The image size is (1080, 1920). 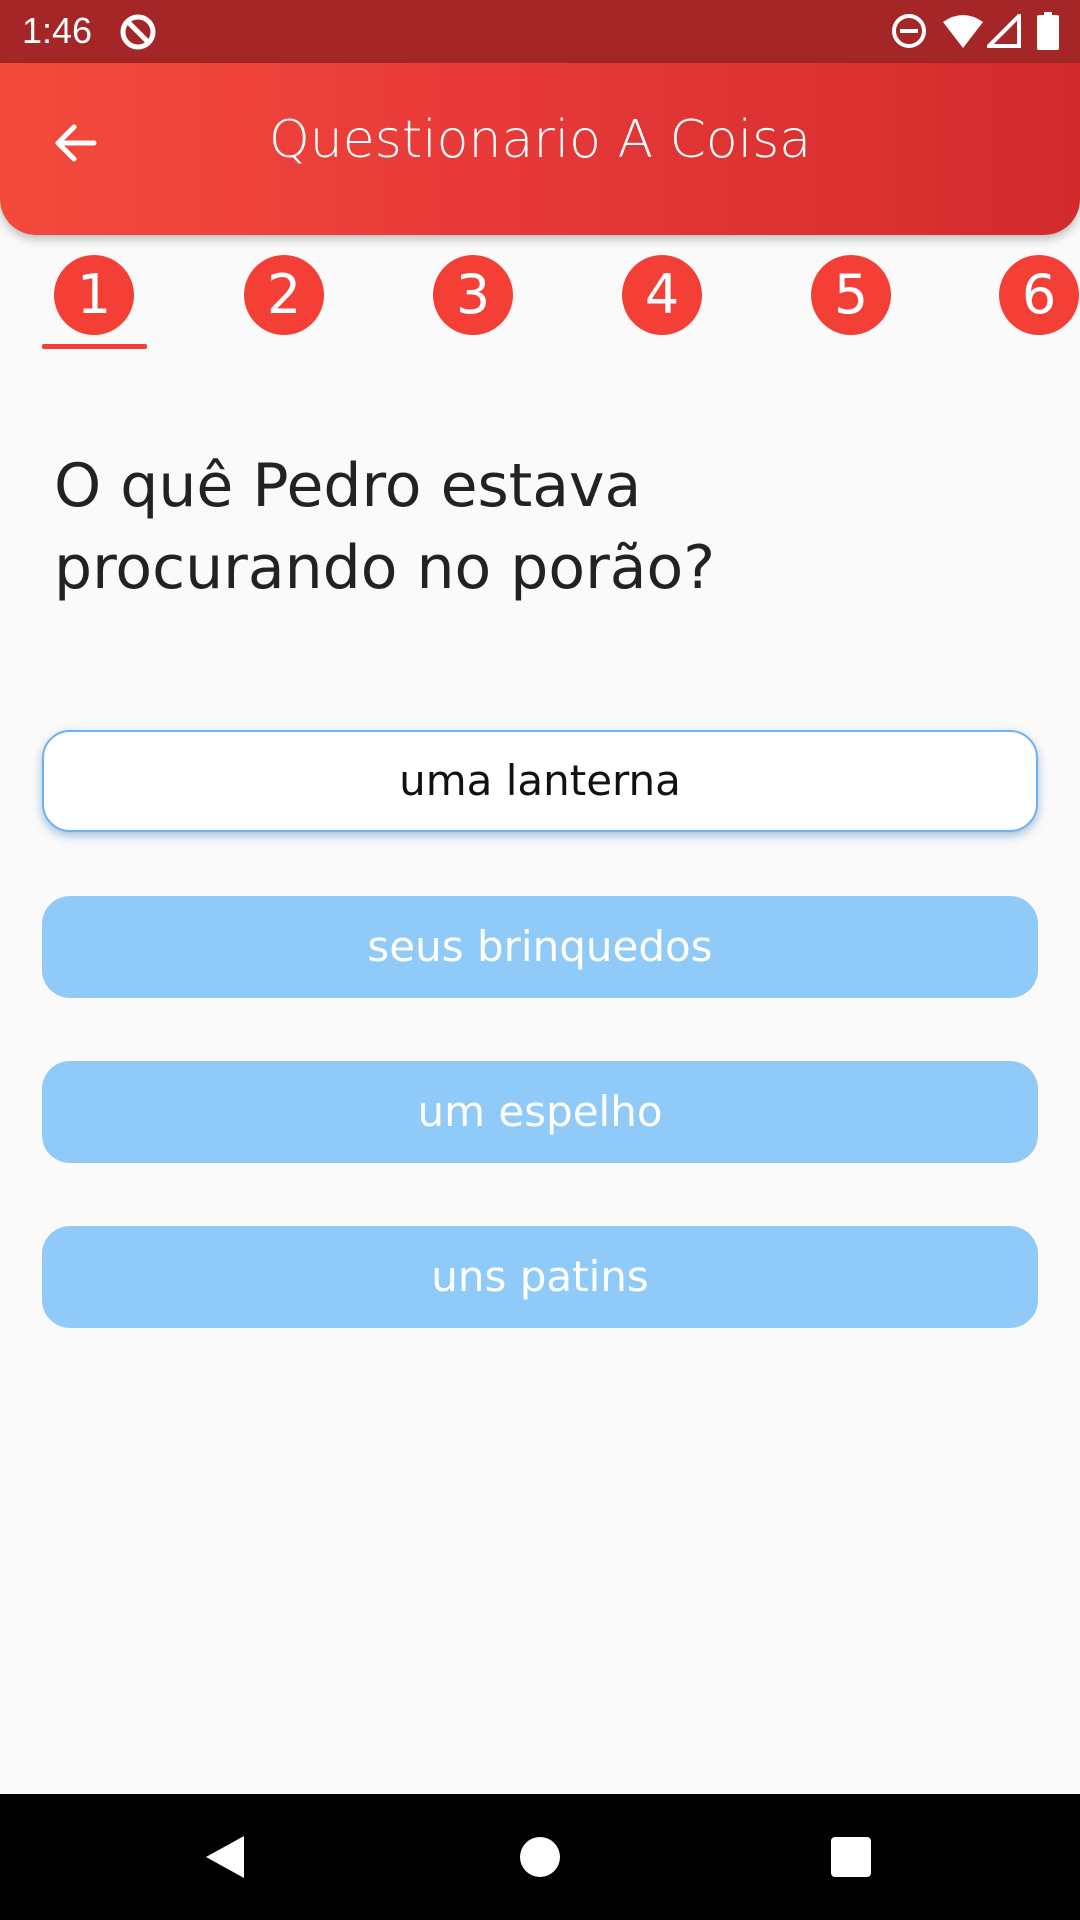 I want to click on battery-icon, so click(x=1048, y=31).